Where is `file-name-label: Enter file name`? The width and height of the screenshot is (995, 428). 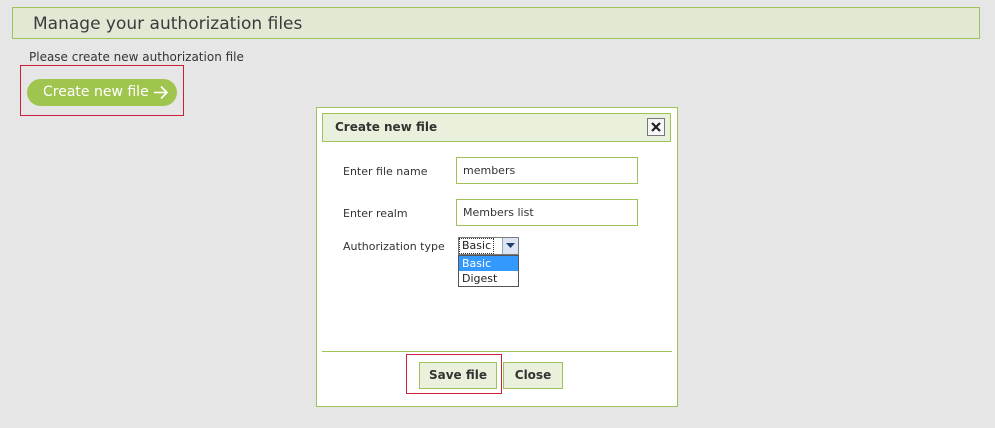
file-name-label: Enter file name is located at coordinates (385, 171).